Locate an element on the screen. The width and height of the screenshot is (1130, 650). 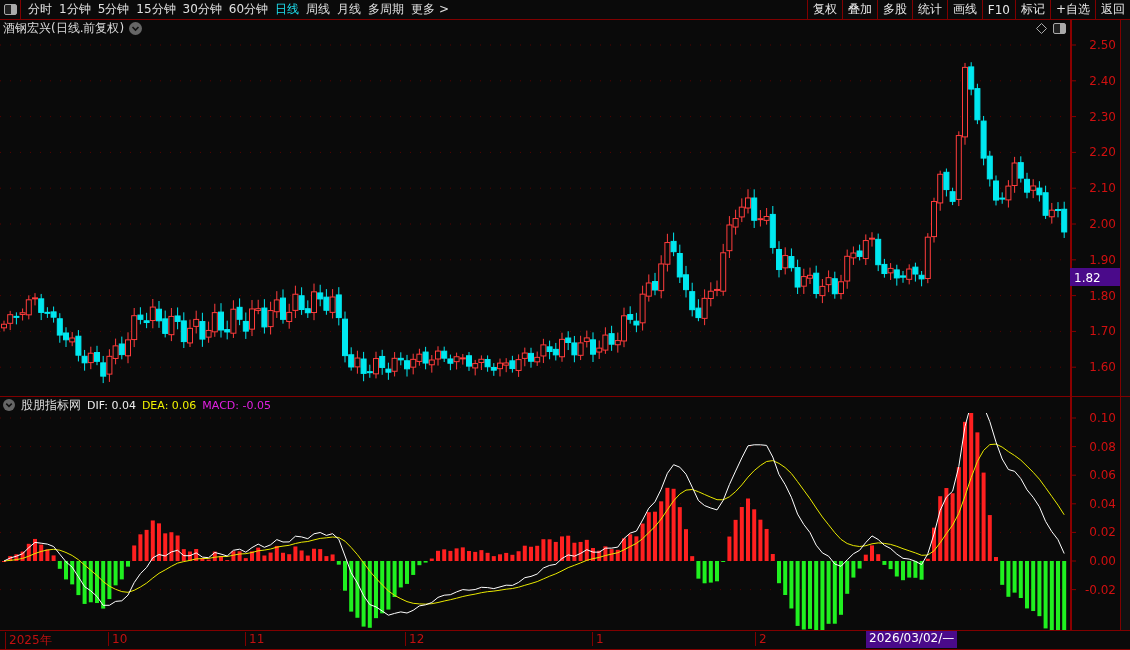
macd-tick-label: 0.10 is located at coordinates (1102, 418).